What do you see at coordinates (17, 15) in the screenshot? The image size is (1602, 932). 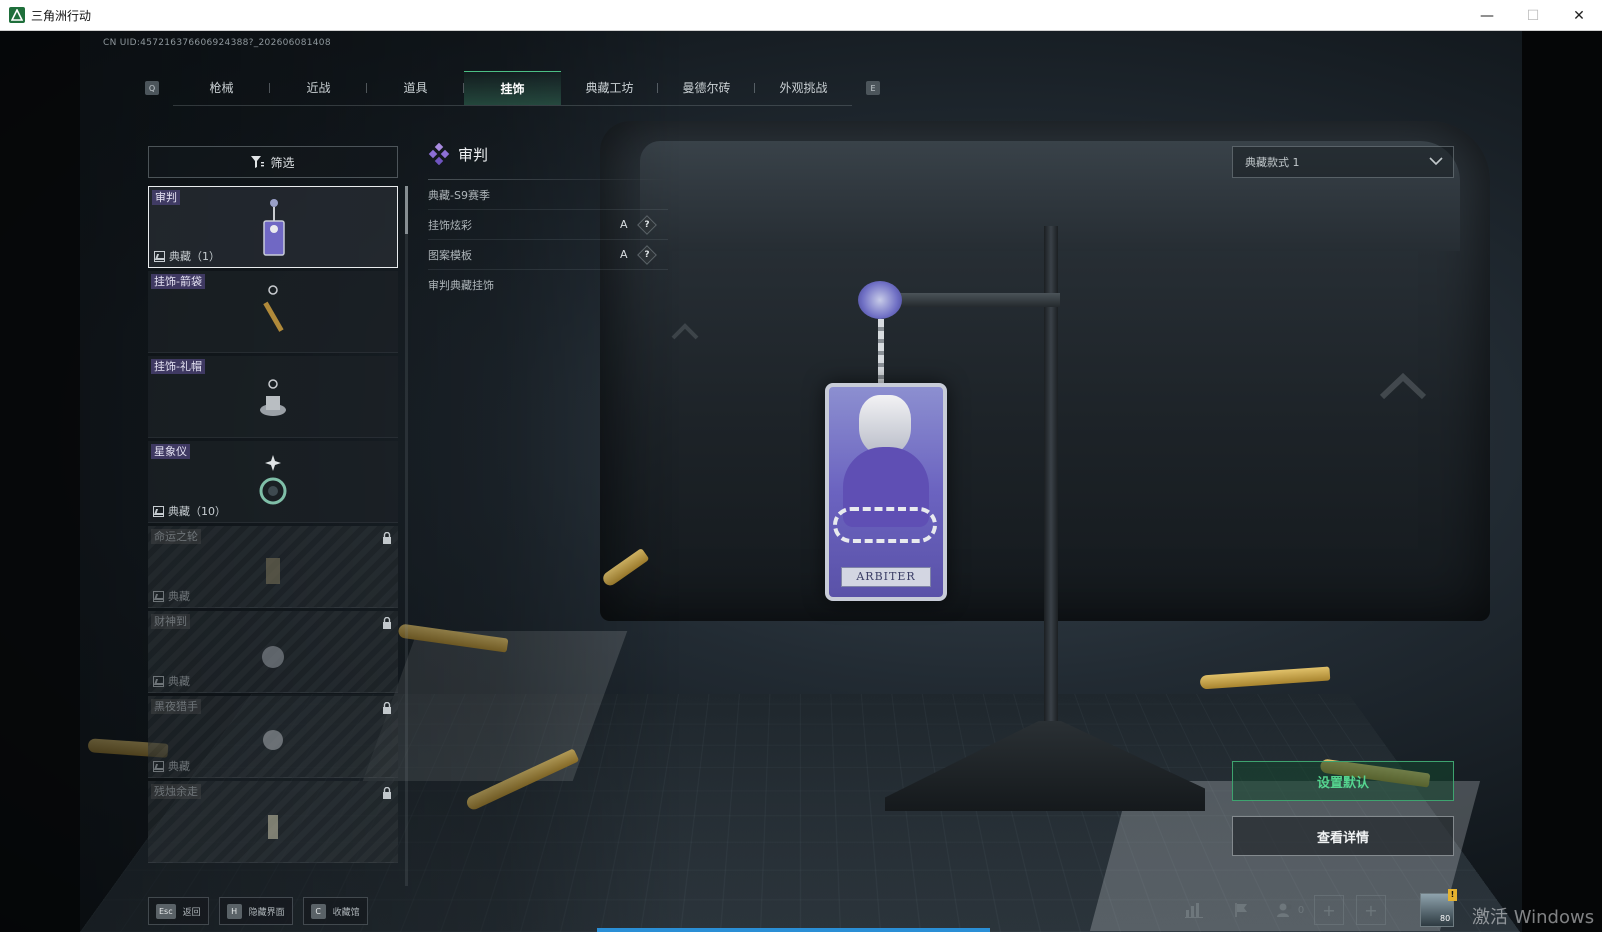 I see `app-logo-icon` at bounding box center [17, 15].